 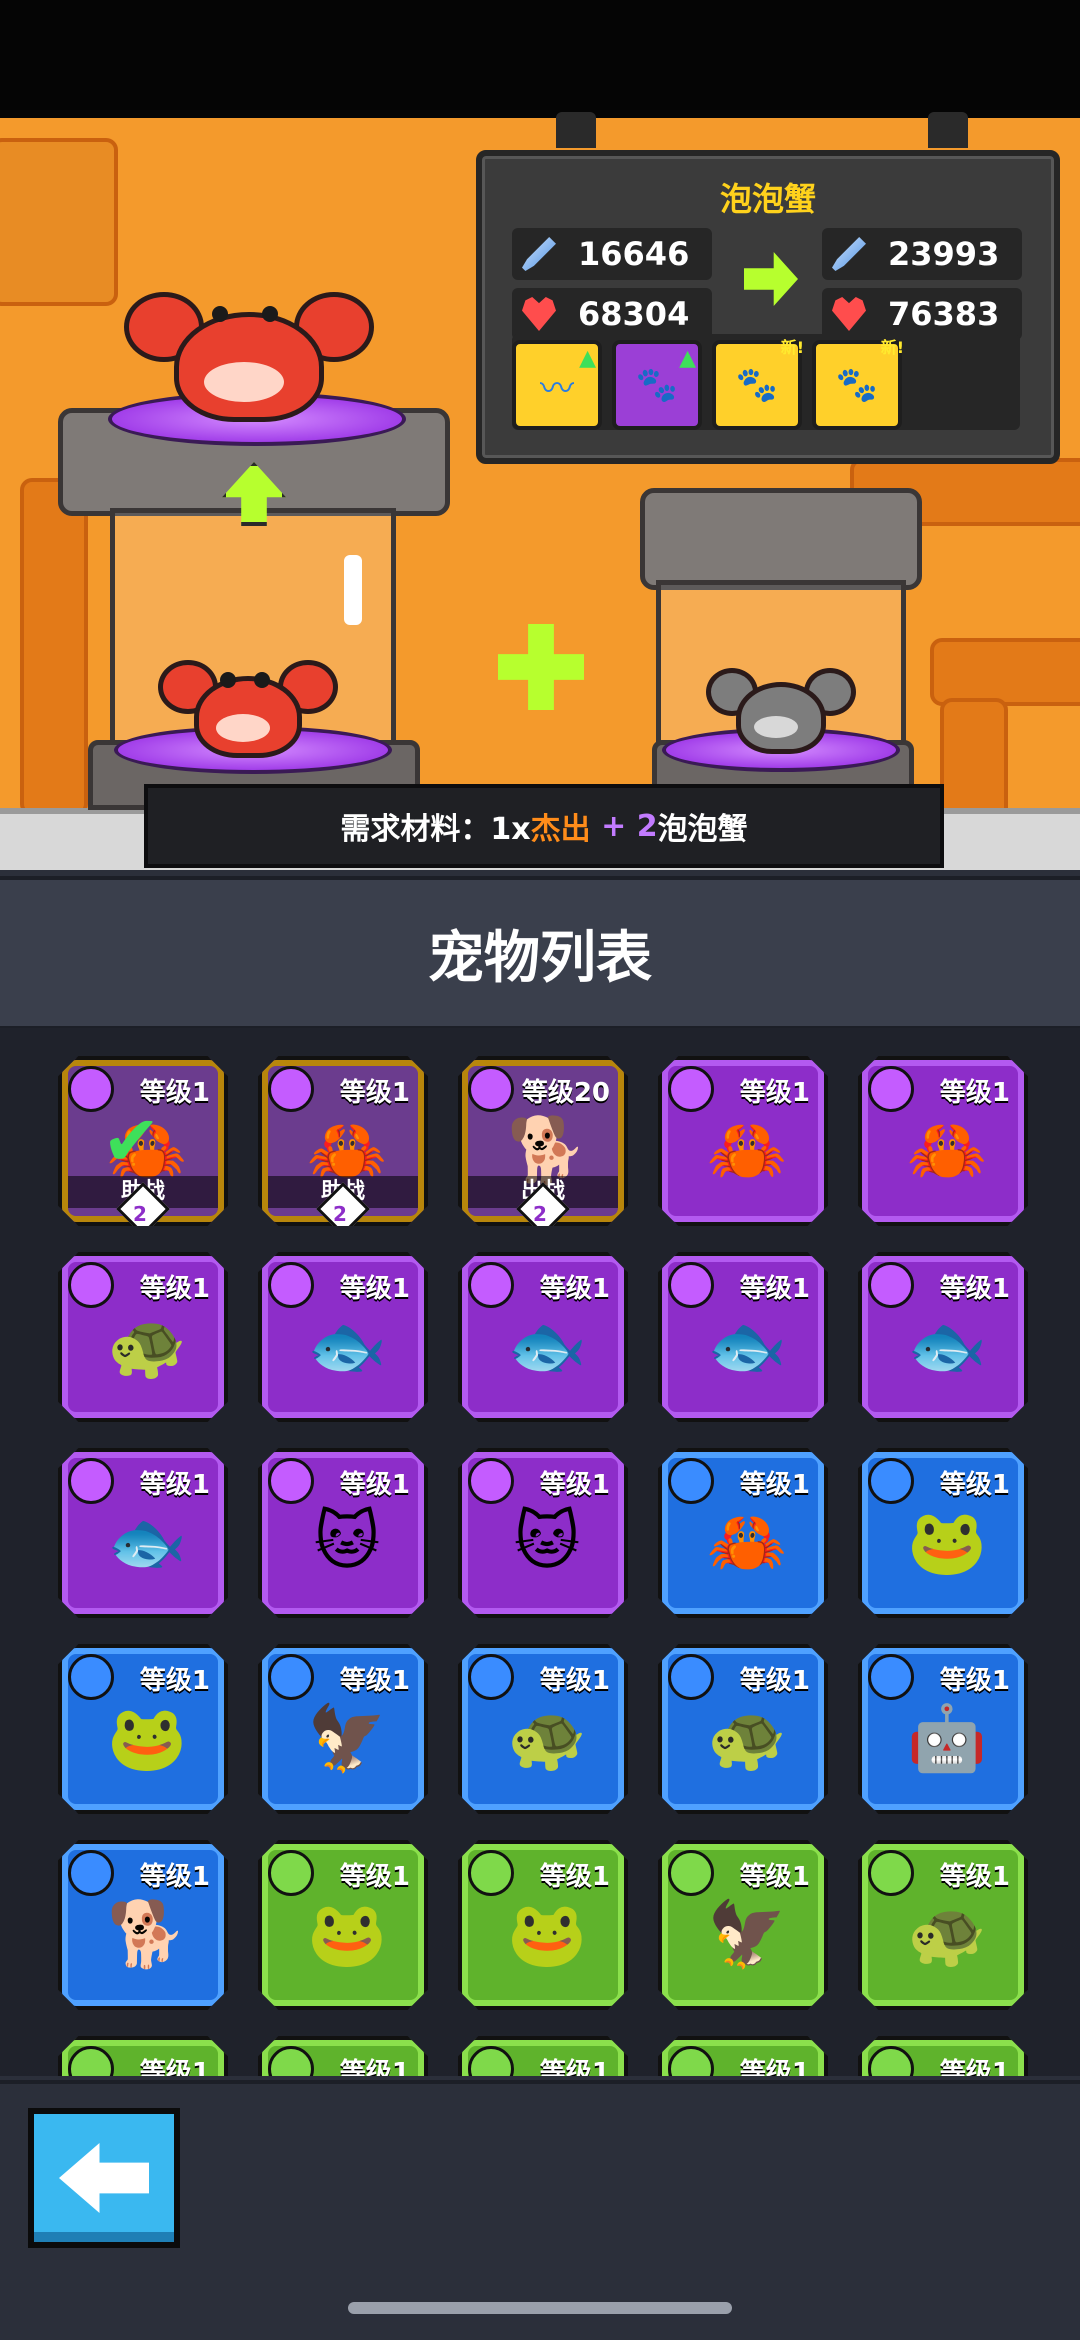 What do you see at coordinates (147, 1934) in the screenshot?
I see `dog-icon: 🐕` at bounding box center [147, 1934].